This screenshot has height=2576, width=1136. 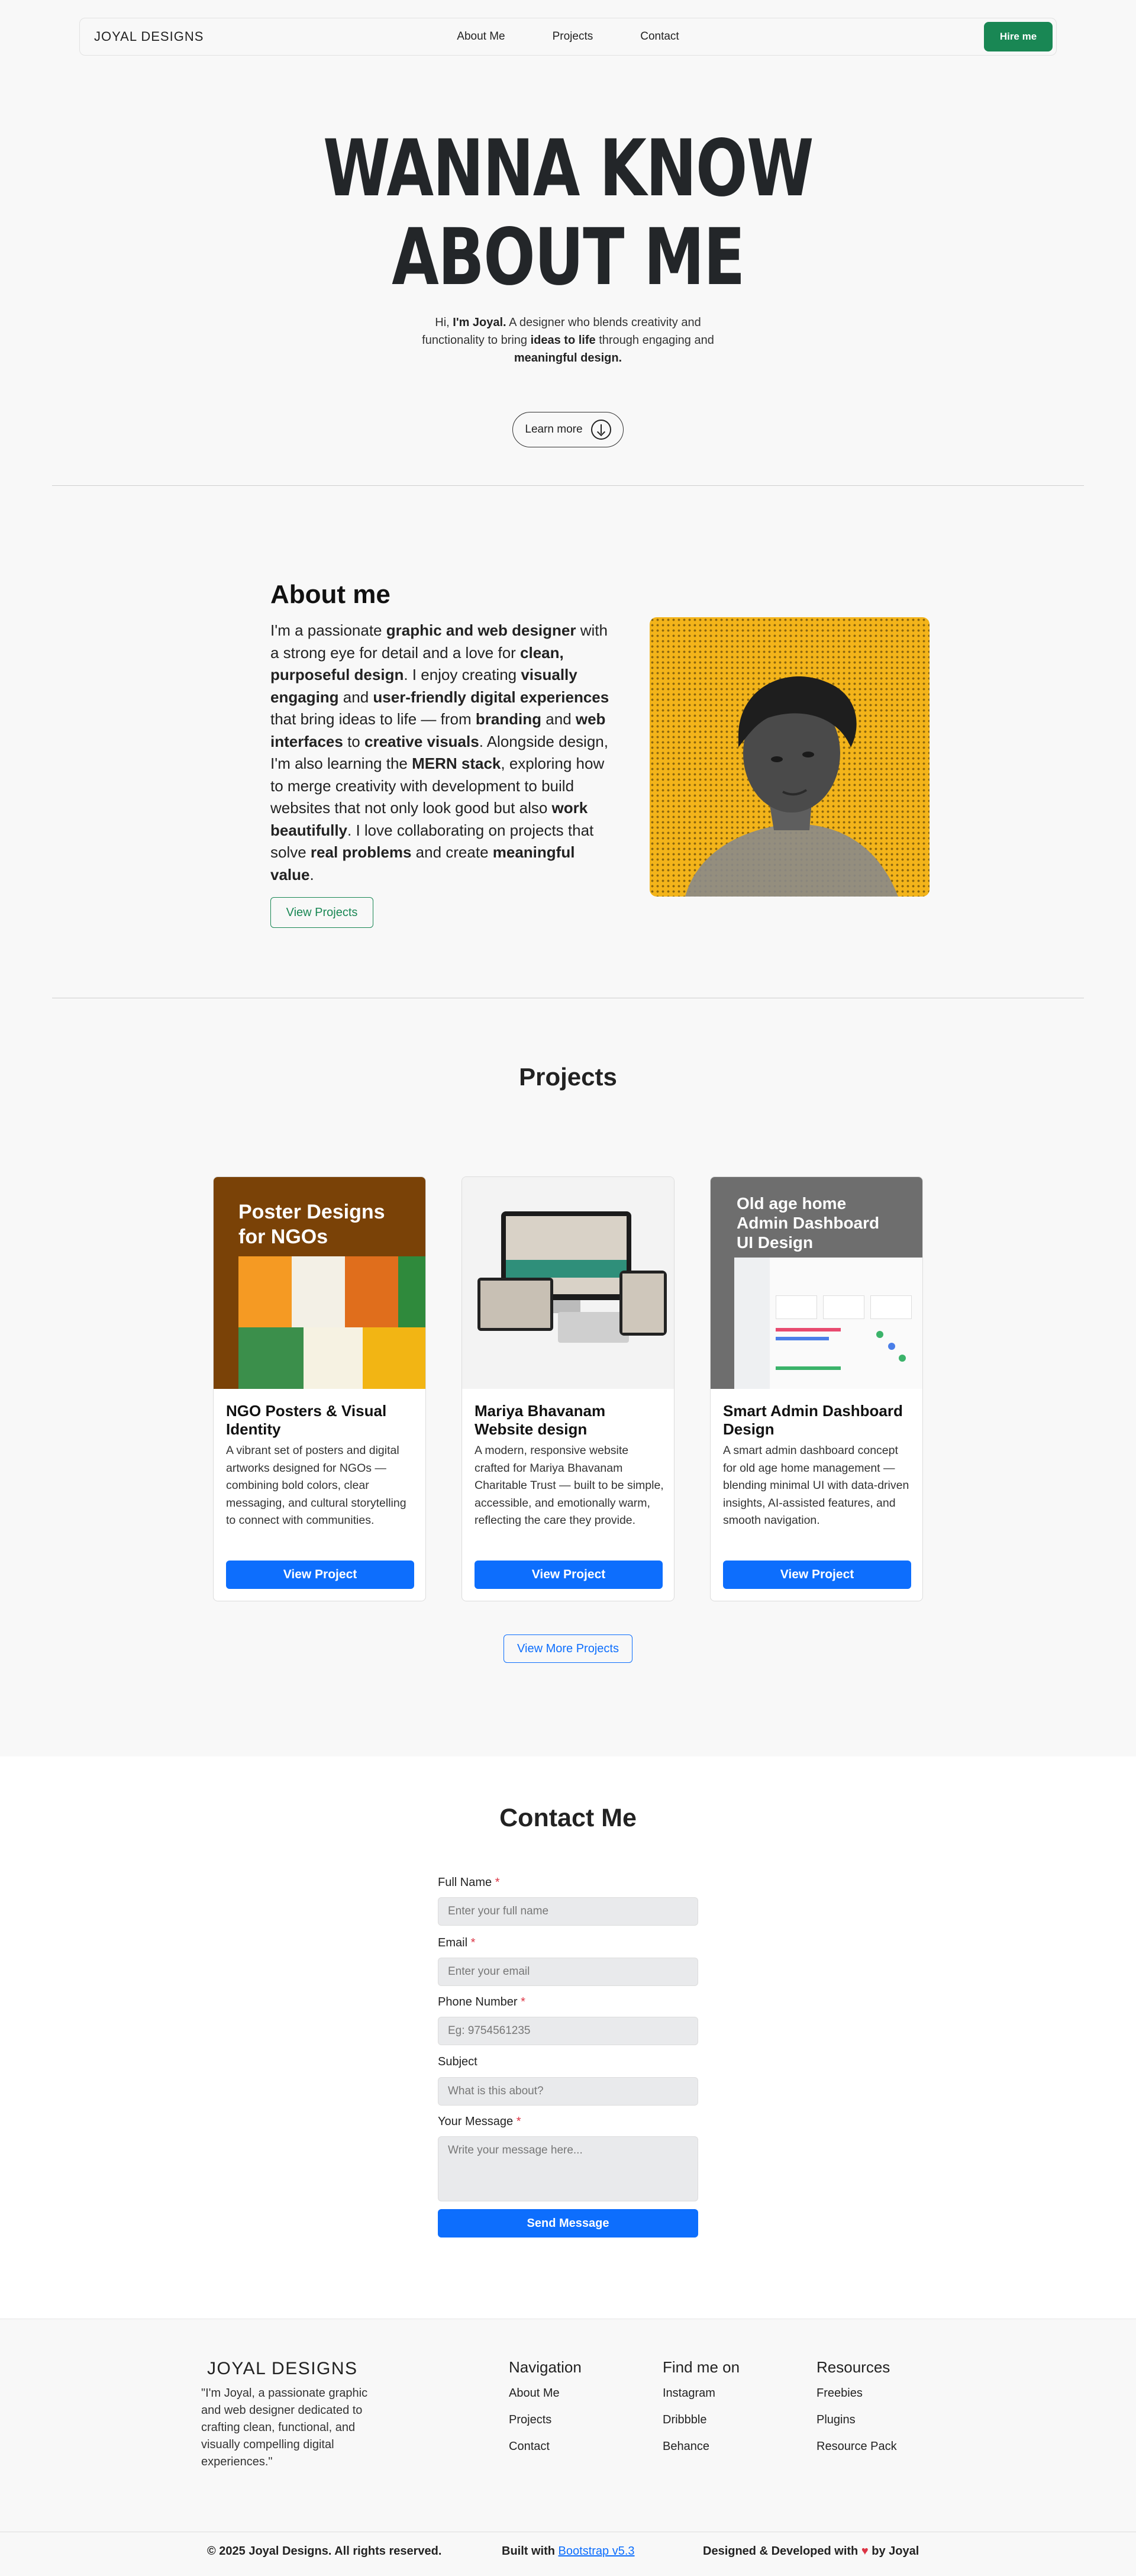 What do you see at coordinates (530, 2551) in the screenshot?
I see `built-with-text: Built with` at bounding box center [530, 2551].